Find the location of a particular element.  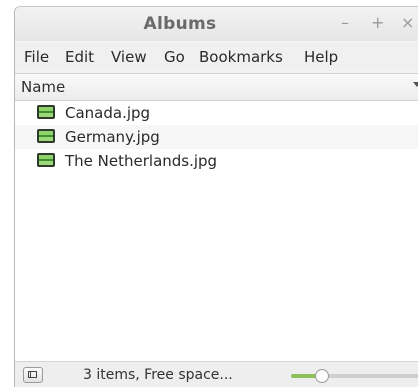

maximize-button: + is located at coordinates (377, 23).